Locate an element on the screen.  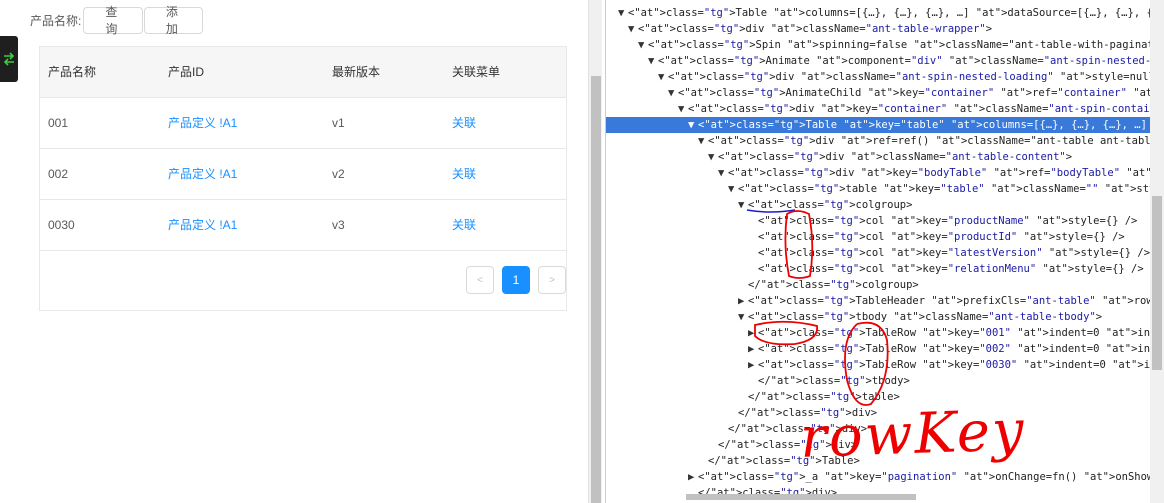
column-header-relation-menu: 关联菜单 is located at coordinates (505, 72).